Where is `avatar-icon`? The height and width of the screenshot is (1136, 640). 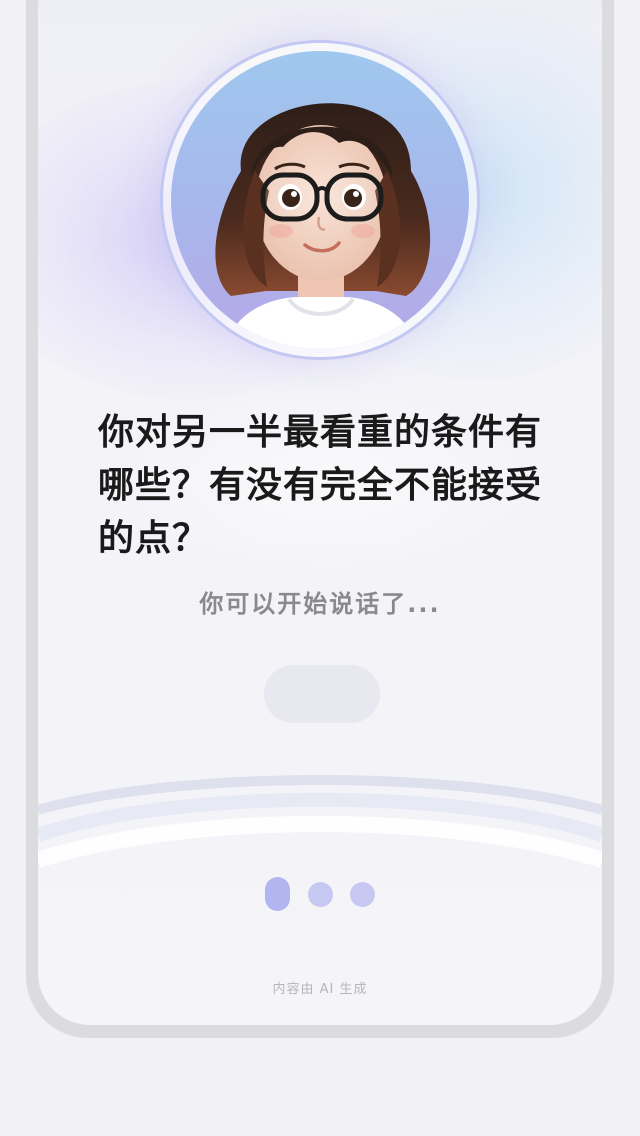 avatar-icon is located at coordinates (323, 226).